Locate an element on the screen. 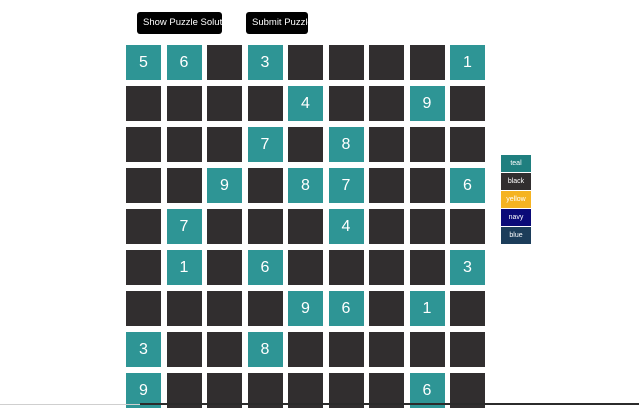 The image size is (639, 408). submit-puzzle-button: Submit Puzzle is located at coordinates (279, 23).